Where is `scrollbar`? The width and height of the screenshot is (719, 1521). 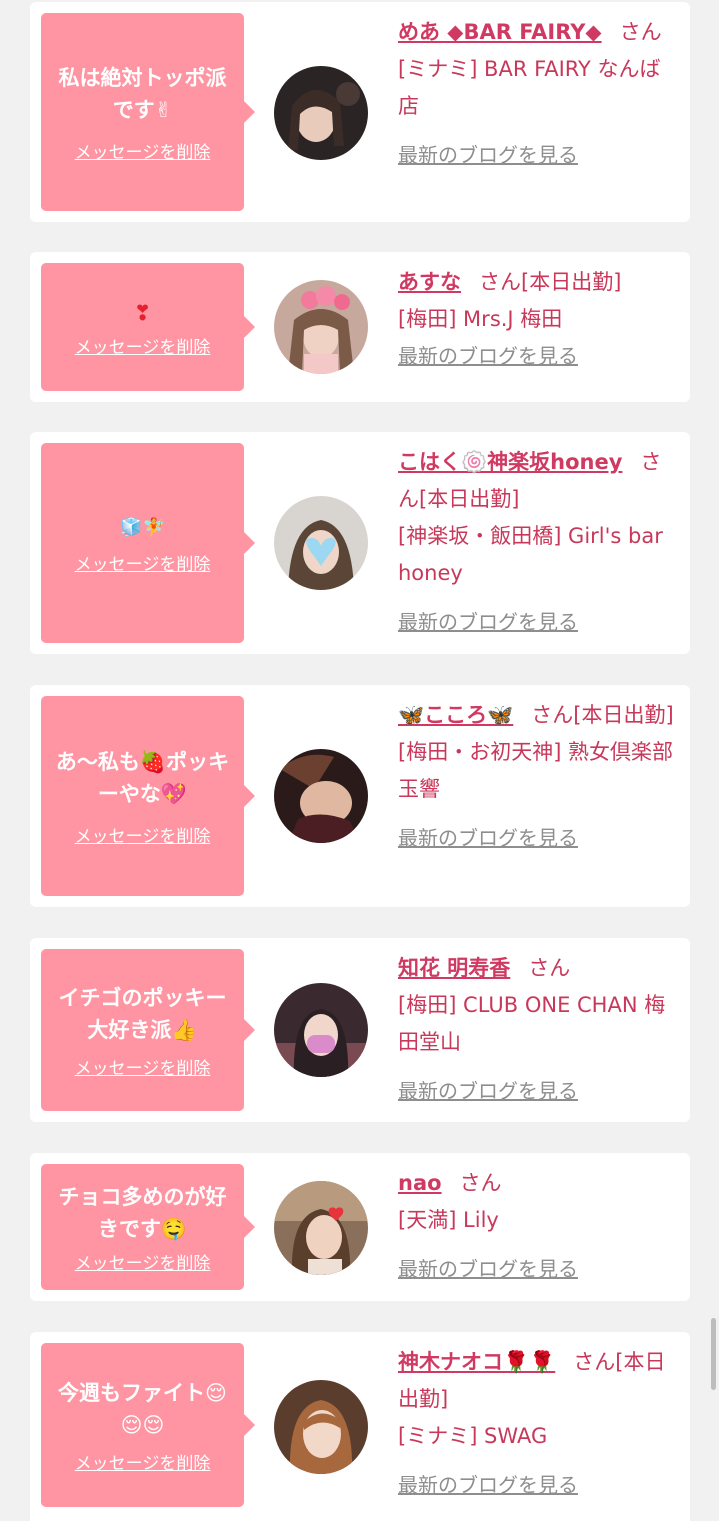 scrollbar is located at coordinates (713, 1354).